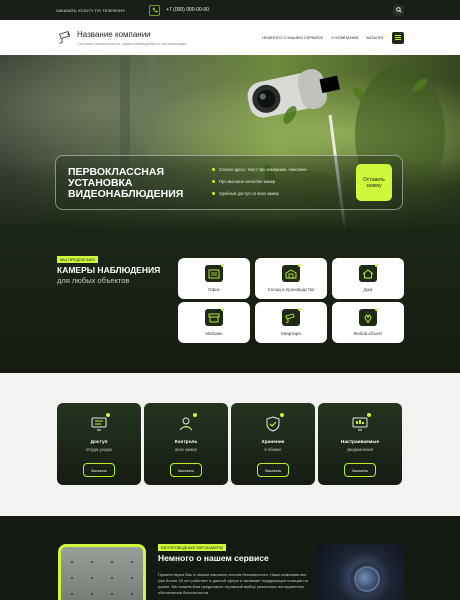  I want to click on phone-number: +7 (000) 000-00-00, so click(187, 10).